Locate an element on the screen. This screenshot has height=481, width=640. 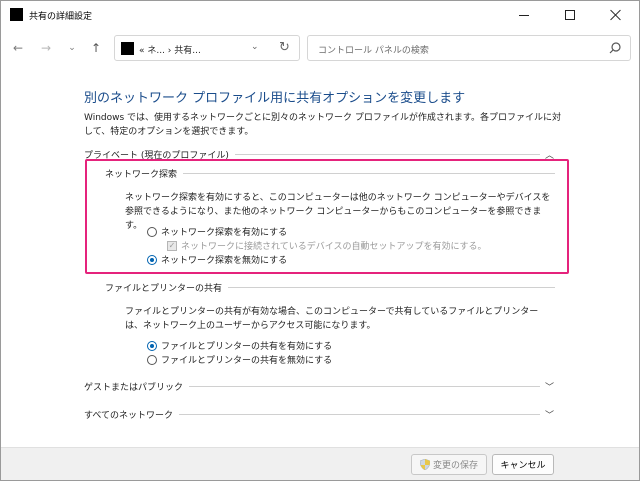
navigation-bar: ← → ⌄ ↑ « ネ... › 共有... ⌄ ↻ コントロール パネルの検索 is located at coordinates (320, 48).